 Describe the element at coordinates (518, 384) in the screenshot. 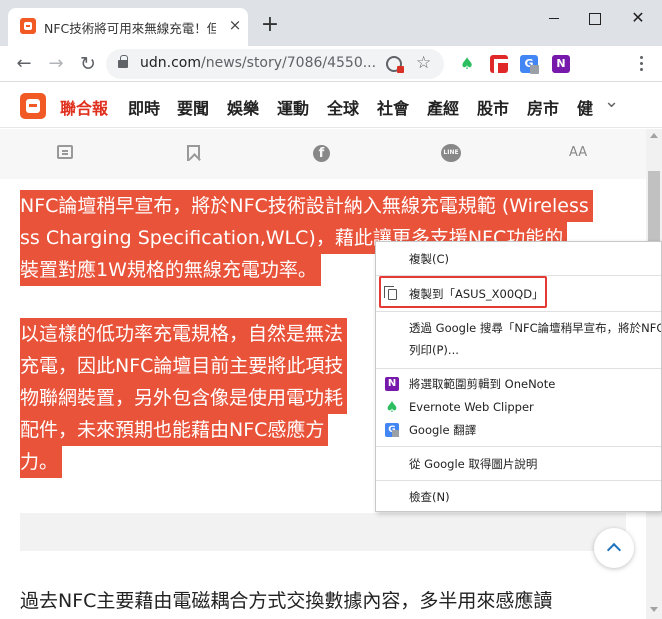

I see `menu-item-onenote: N 將選取範圍剪輯到 OneNote` at that location.